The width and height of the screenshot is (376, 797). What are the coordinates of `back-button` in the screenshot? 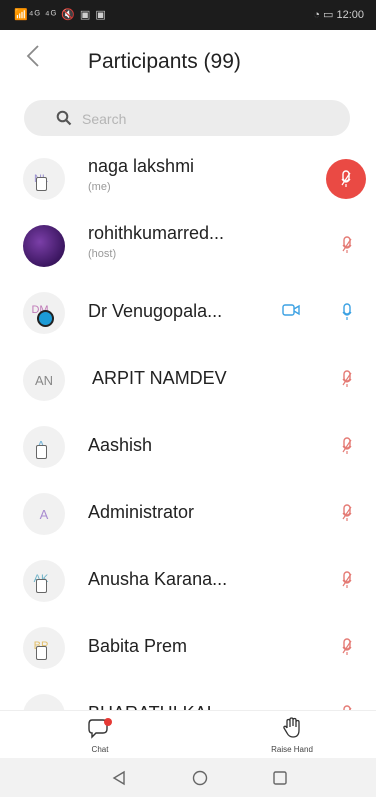 It's located at (33, 59).